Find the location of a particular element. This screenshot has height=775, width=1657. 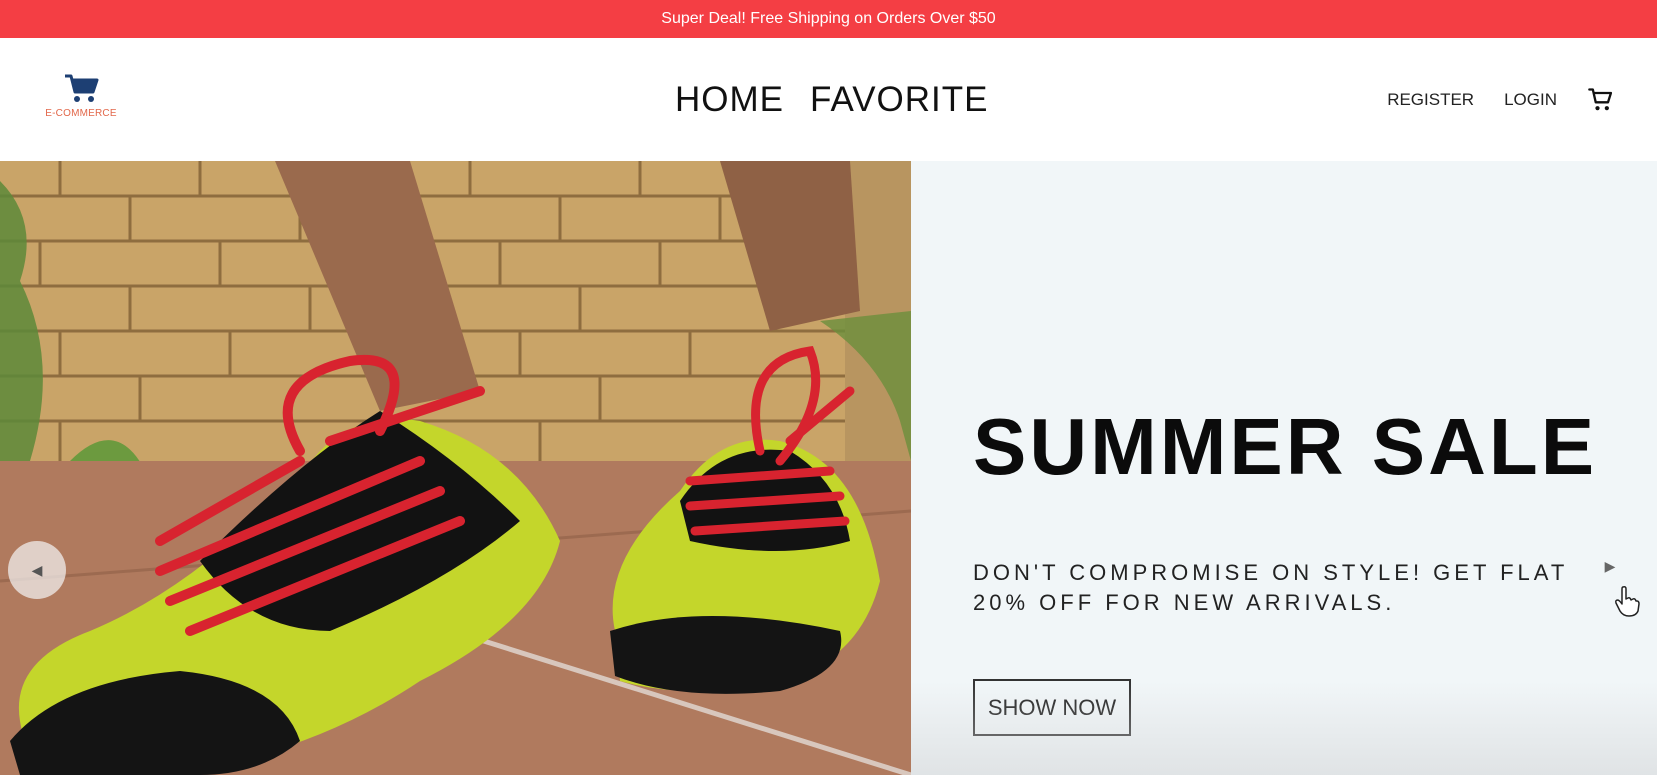

logo: E-COMMERCE is located at coordinates (81, 97).